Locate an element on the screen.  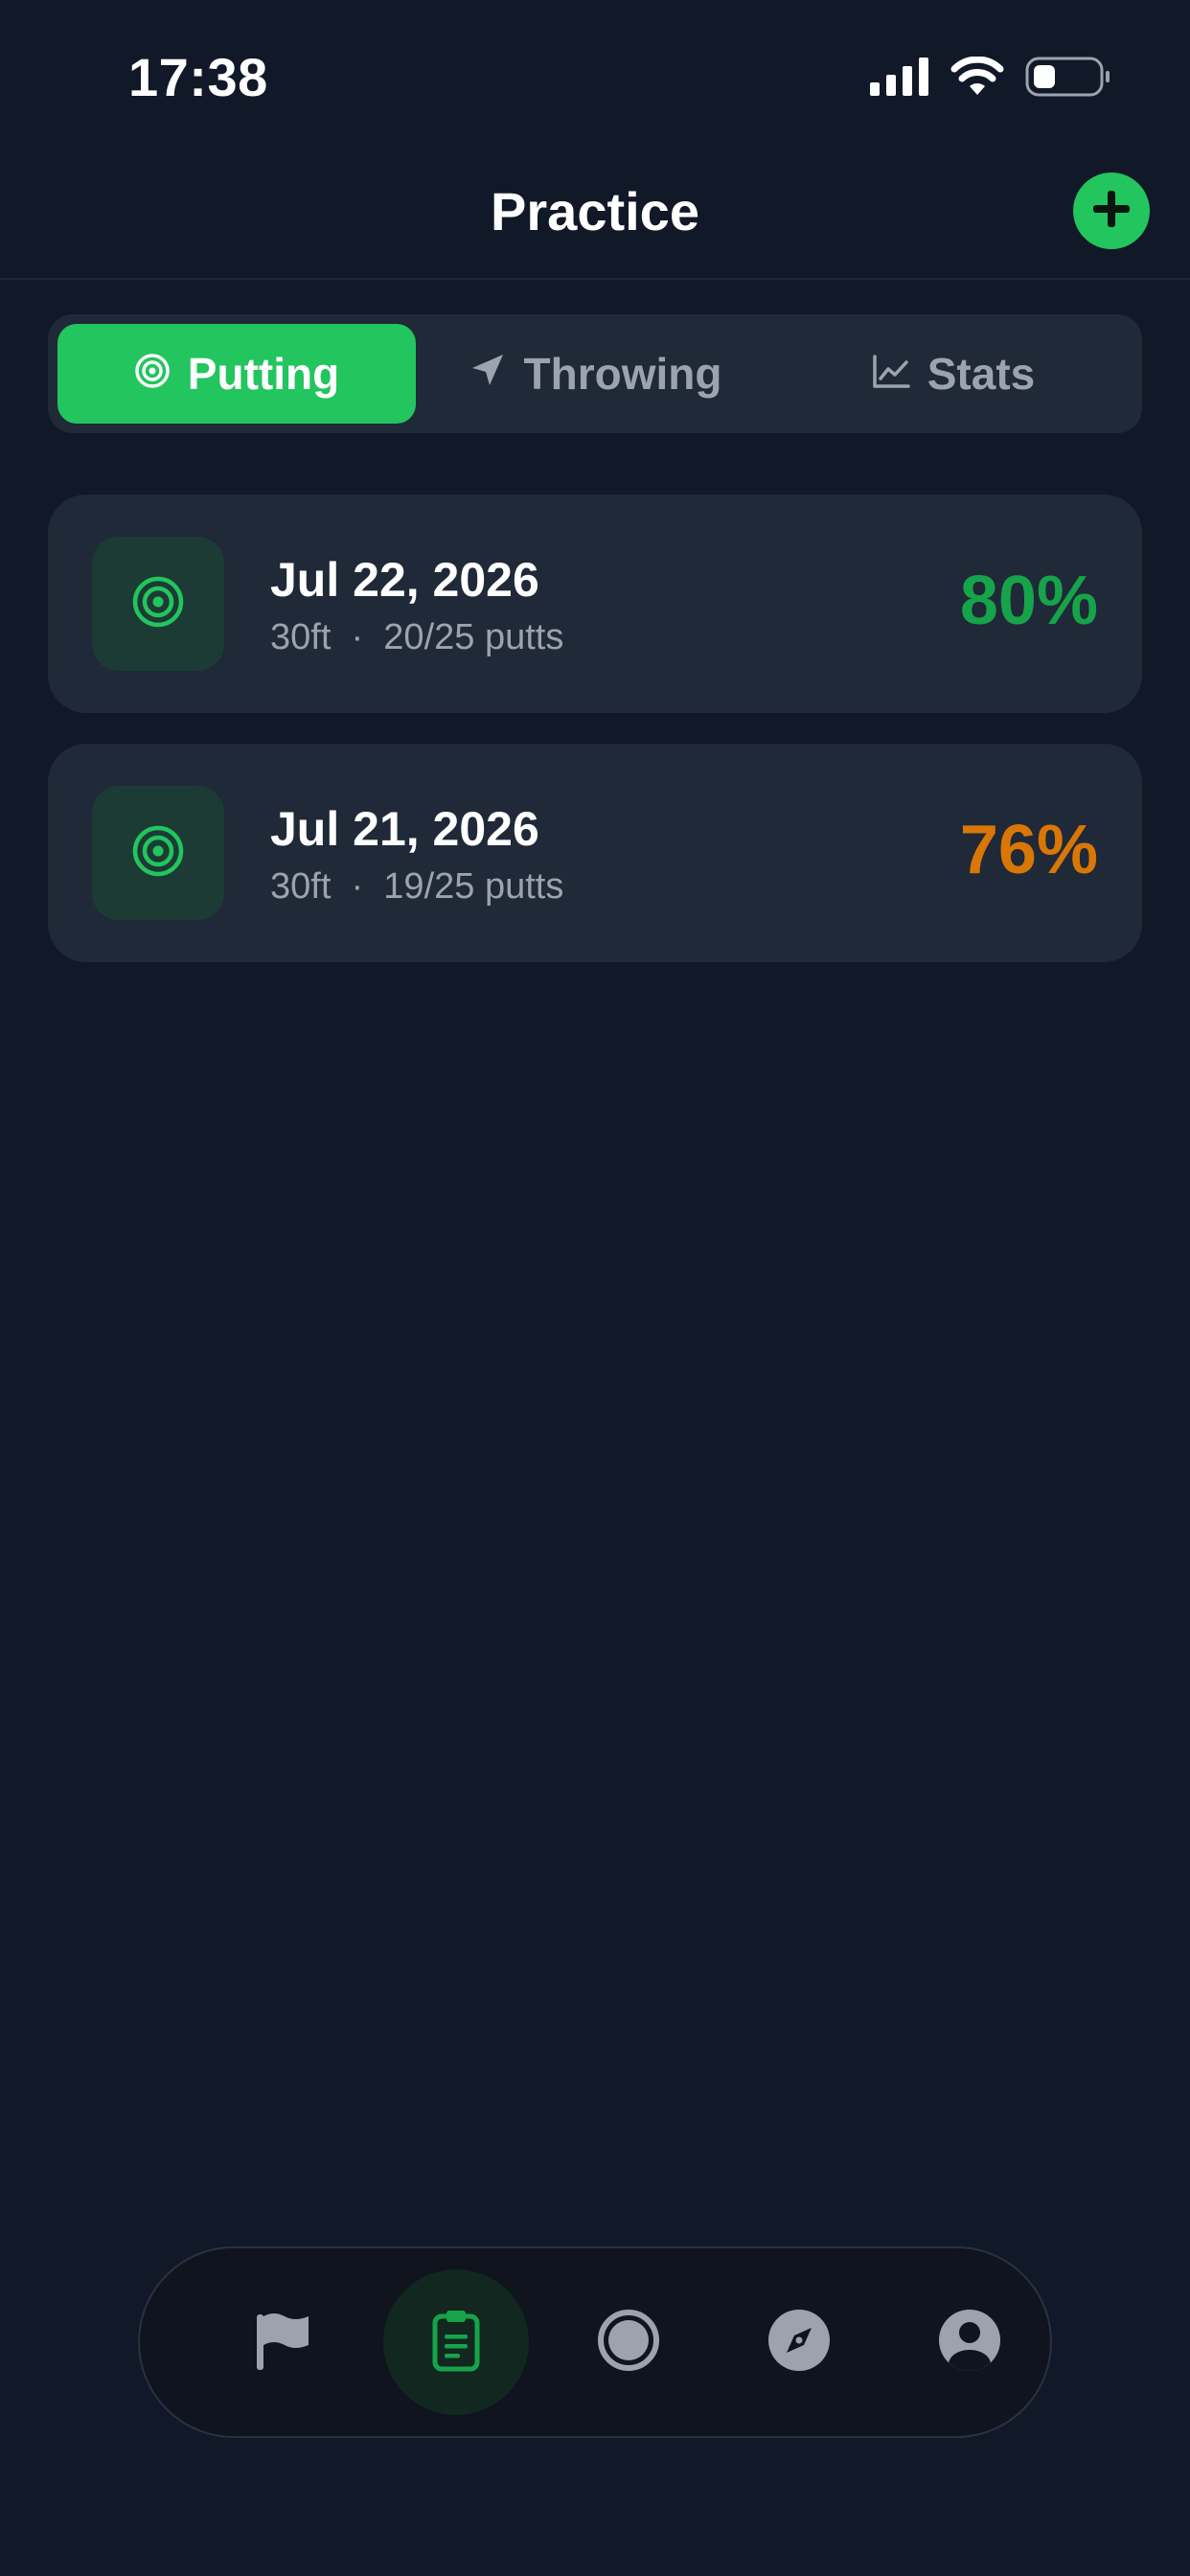
session-card: Jul 21, 2026 30ft · 19/25 putts 76% is located at coordinates (595, 853).